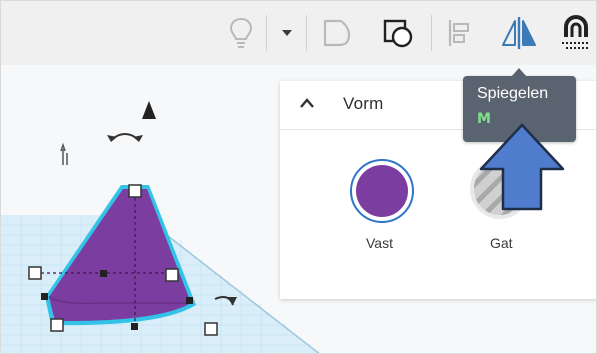  I want to click on hole-label: Gat, so click(501, 243).